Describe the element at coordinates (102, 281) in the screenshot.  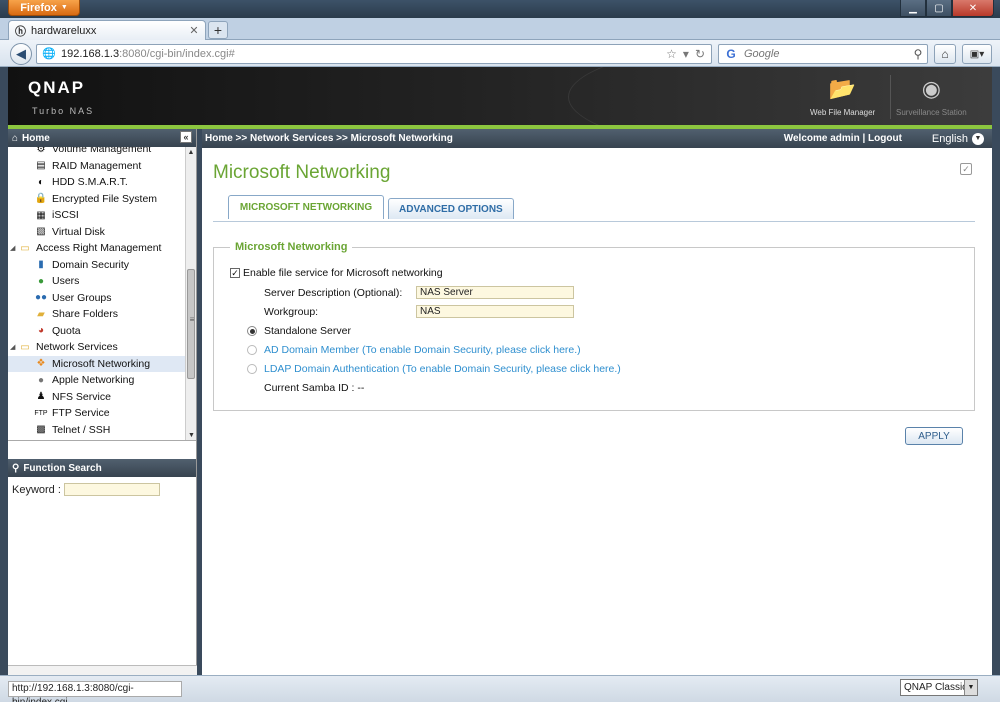
I see `sidebar-item-users: ● Users` at that location.